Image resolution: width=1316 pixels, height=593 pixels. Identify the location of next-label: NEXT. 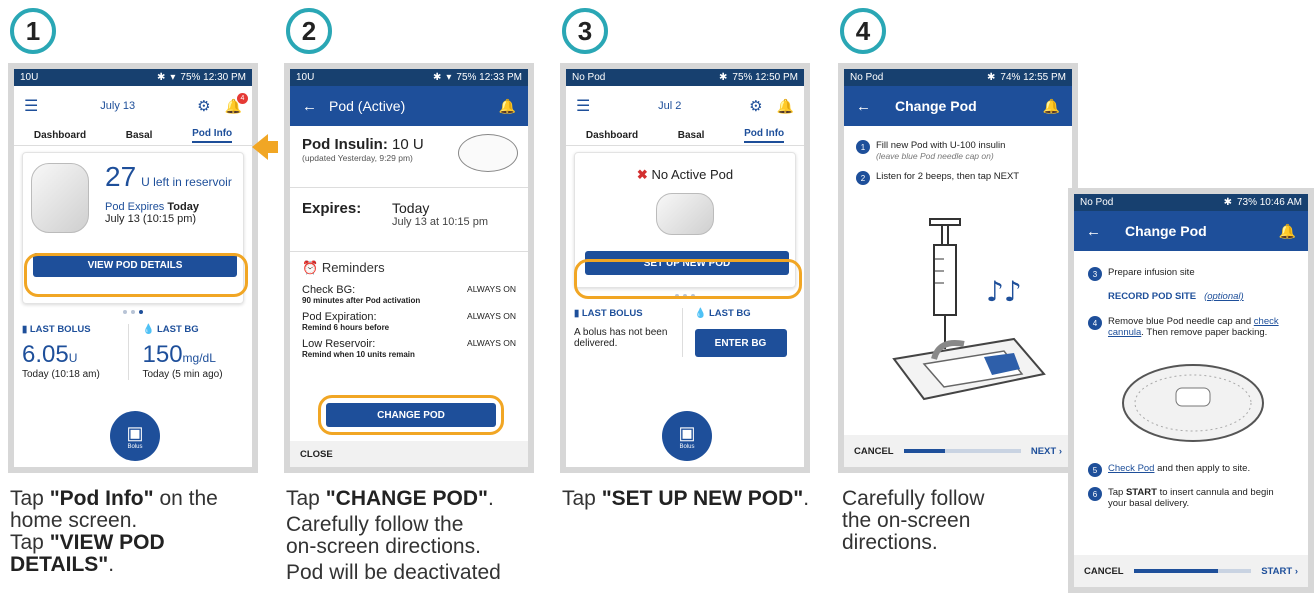
(1043, 451).